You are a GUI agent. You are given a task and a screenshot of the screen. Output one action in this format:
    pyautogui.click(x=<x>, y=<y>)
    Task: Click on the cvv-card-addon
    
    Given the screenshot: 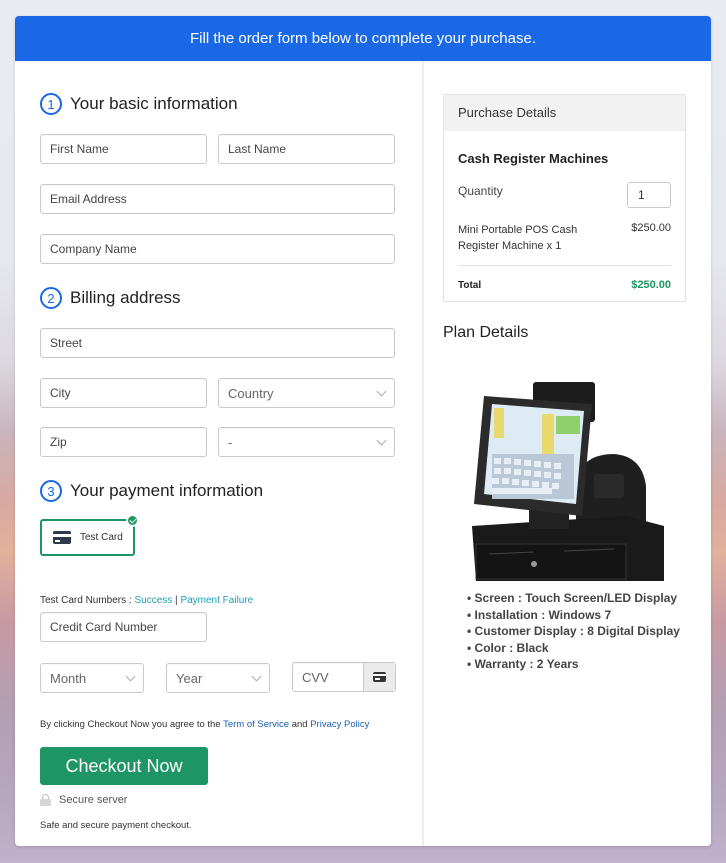 What is the action you would take?
    pyautogui.click(x=379, y=677)
    